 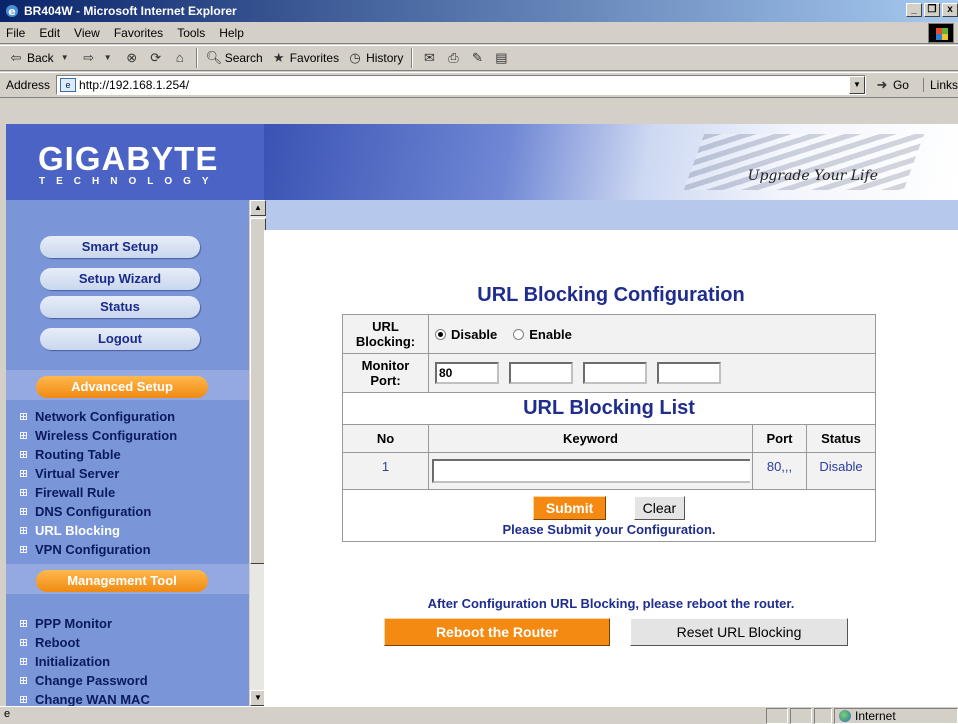 I want to click on edit-icon: ✎, so click(x=477, y=58).